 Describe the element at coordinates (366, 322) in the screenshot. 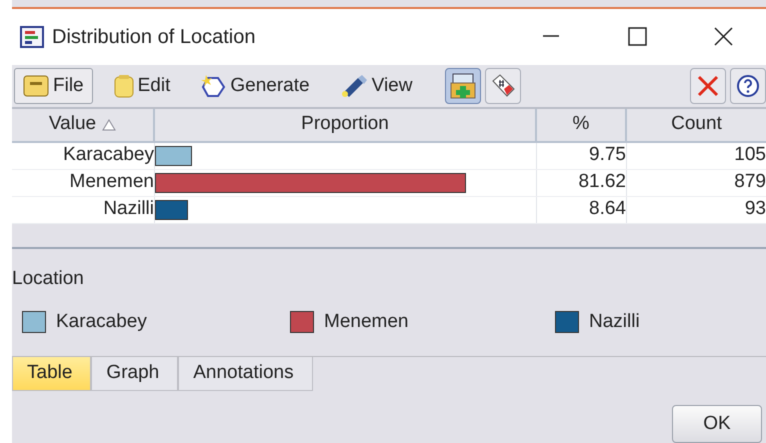

I see `legend-label: Menemen` at that location.